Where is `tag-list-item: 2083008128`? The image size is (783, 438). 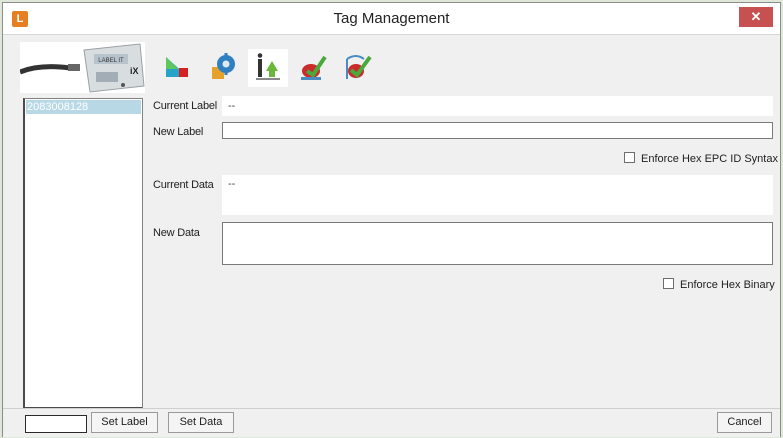 tag-list-item: 2083008128 is located at coordinates (83, 107).